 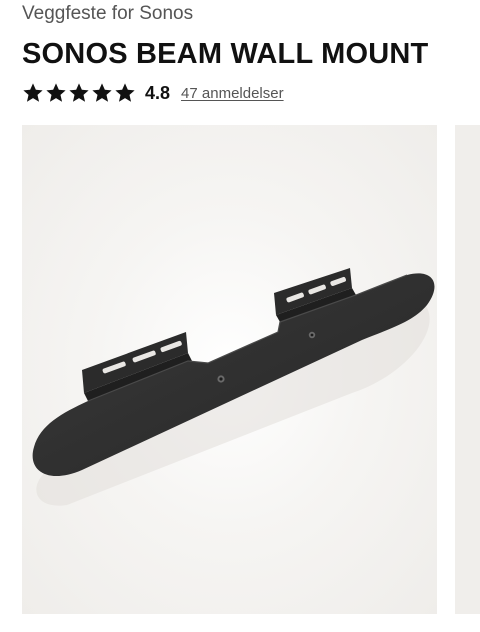 I want to click on reviews-link: 47 anmeldelser, so click(x=232, y=93).